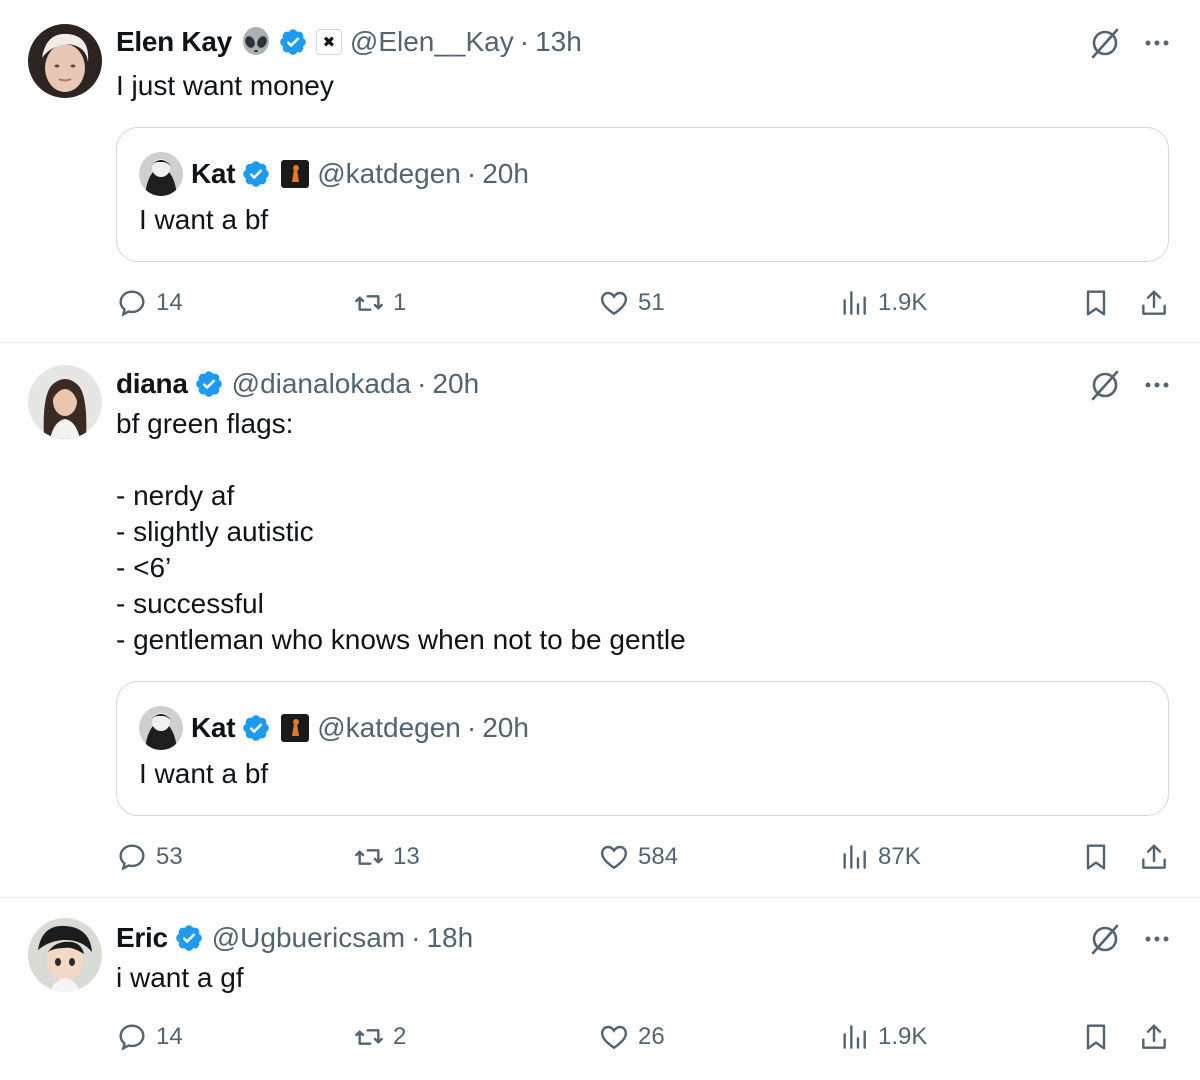 The image size is (1200, 1080). What do you see at coordinates (328, 42) in the screenshot?
I see `x-logo-icon: ✖` at bounding box center [328, 42].